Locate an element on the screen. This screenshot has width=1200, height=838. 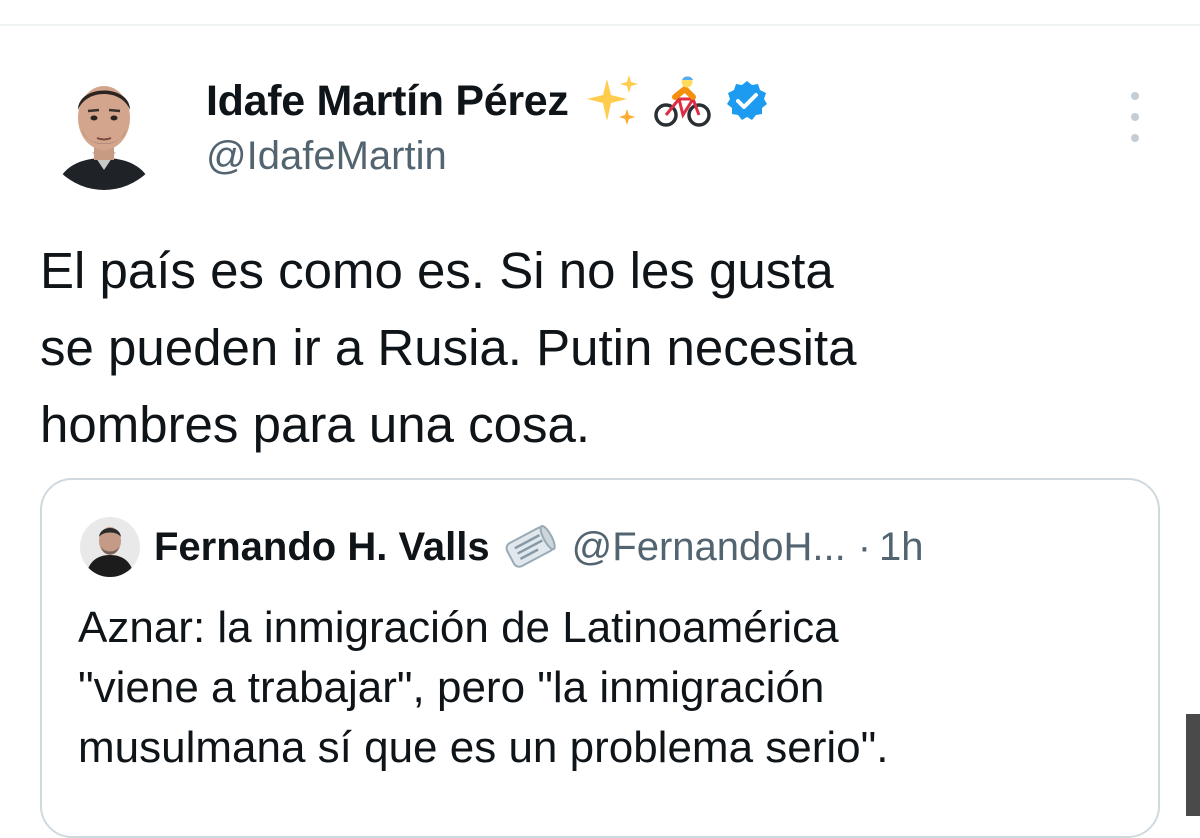
more-vertical-icon is located at coordinates (1135, 96).